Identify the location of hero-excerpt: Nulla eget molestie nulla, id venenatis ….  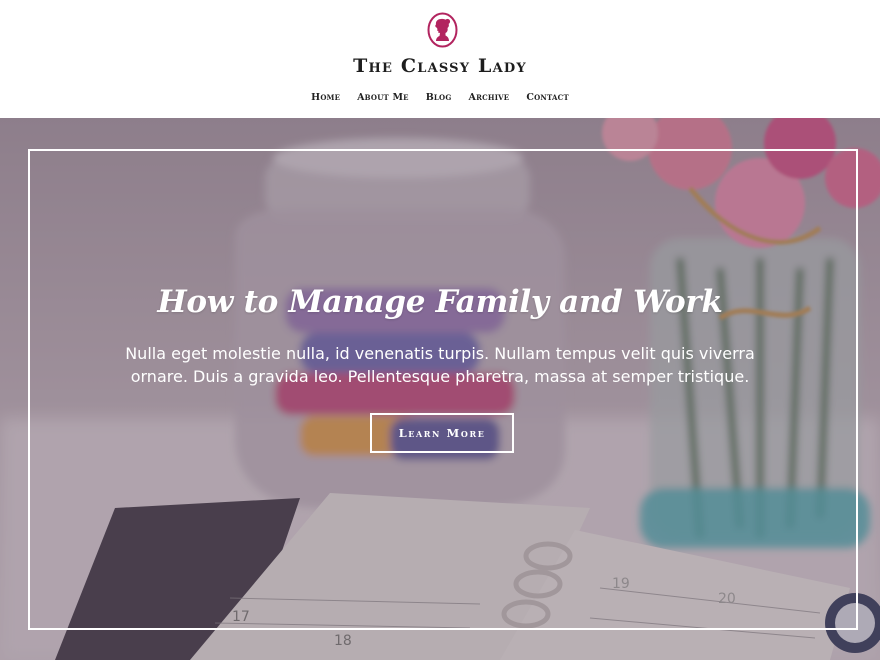
(440, 365).